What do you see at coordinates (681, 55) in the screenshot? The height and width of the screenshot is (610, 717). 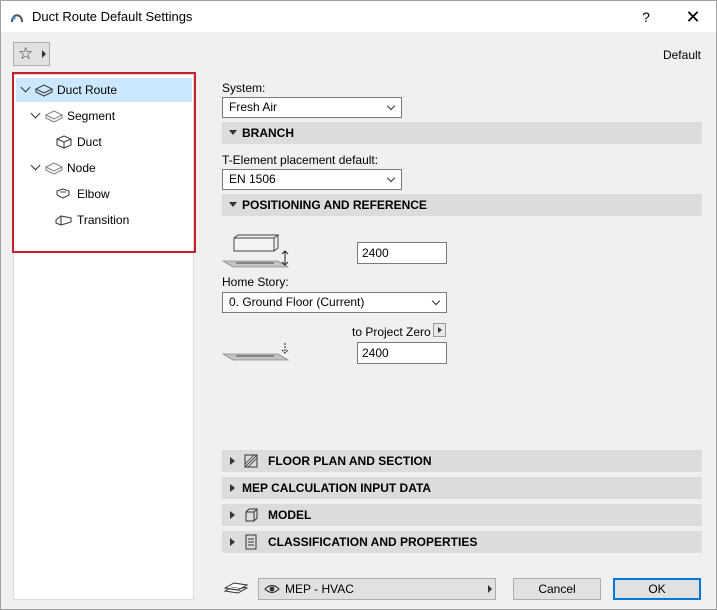 I see `favorite-status-label: Default` at bounding box center [681, 55].